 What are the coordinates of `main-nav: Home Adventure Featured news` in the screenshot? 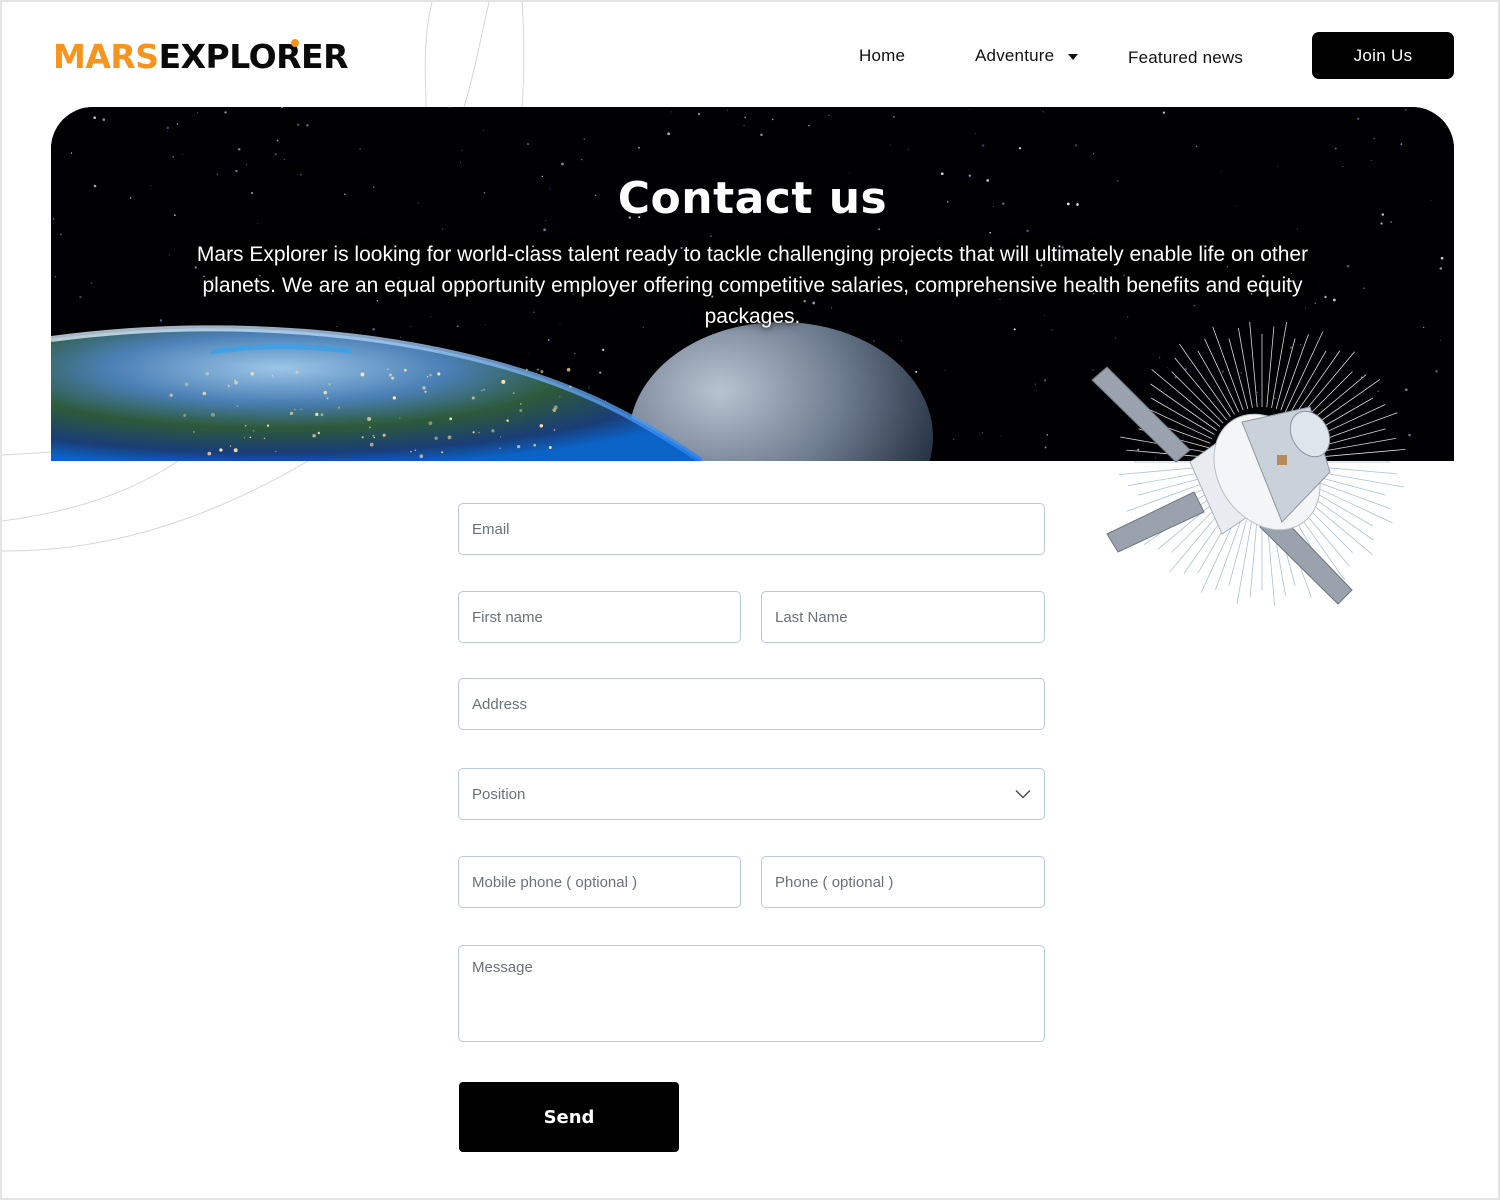 It's located at (750, 57).